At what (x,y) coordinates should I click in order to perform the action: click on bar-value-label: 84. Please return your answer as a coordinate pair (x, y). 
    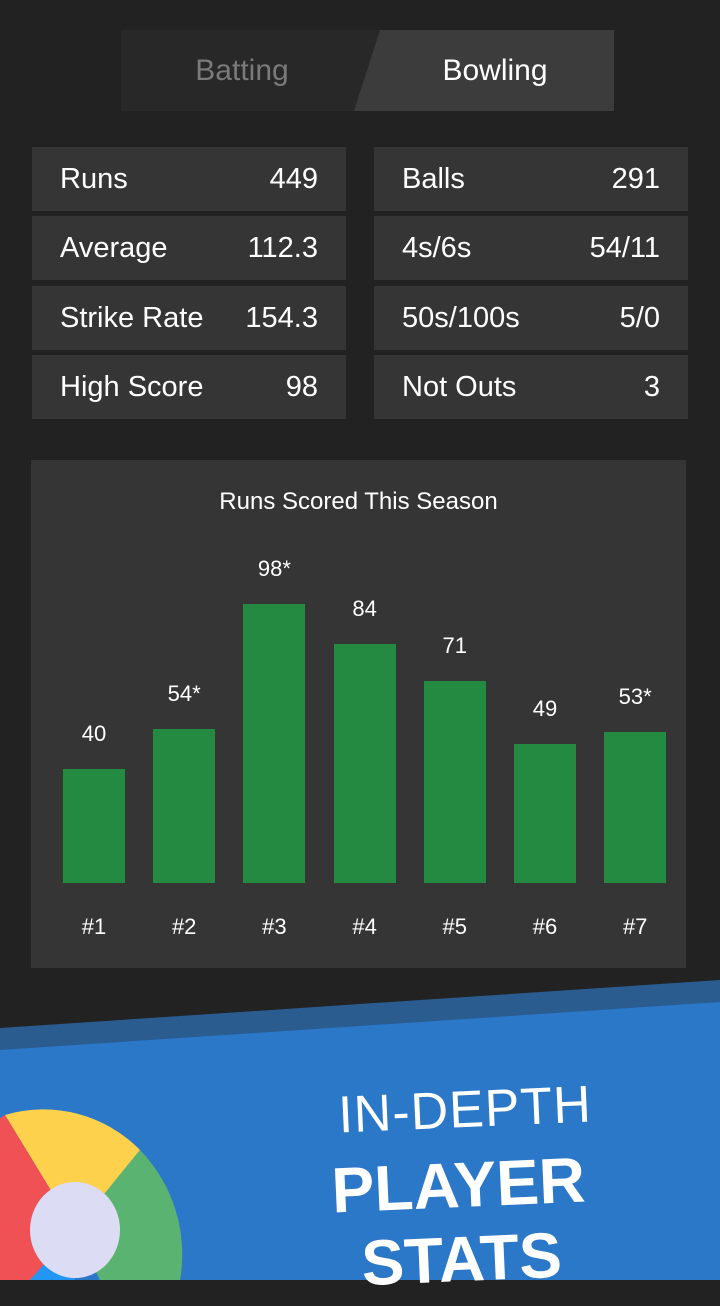
    Looking at the image, I should click on (364, 608).